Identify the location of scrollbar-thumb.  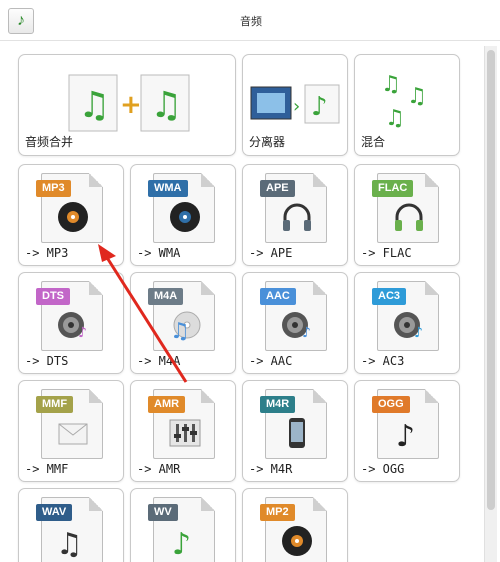
(491, 280).